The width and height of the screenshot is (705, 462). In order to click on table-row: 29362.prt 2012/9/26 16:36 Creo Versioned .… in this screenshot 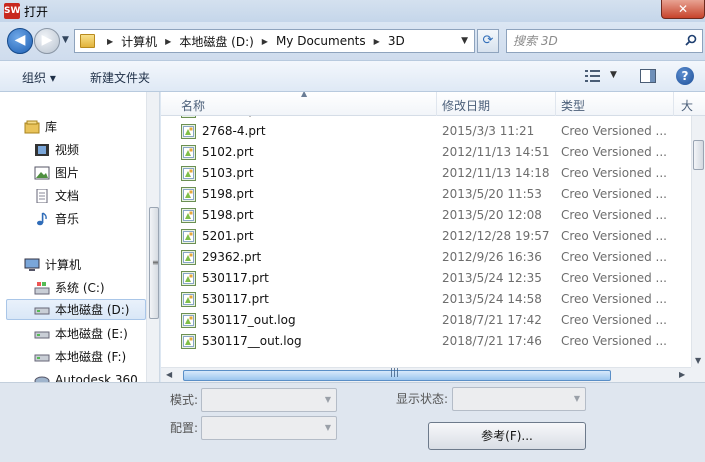, I will do `click(426, 257)`.